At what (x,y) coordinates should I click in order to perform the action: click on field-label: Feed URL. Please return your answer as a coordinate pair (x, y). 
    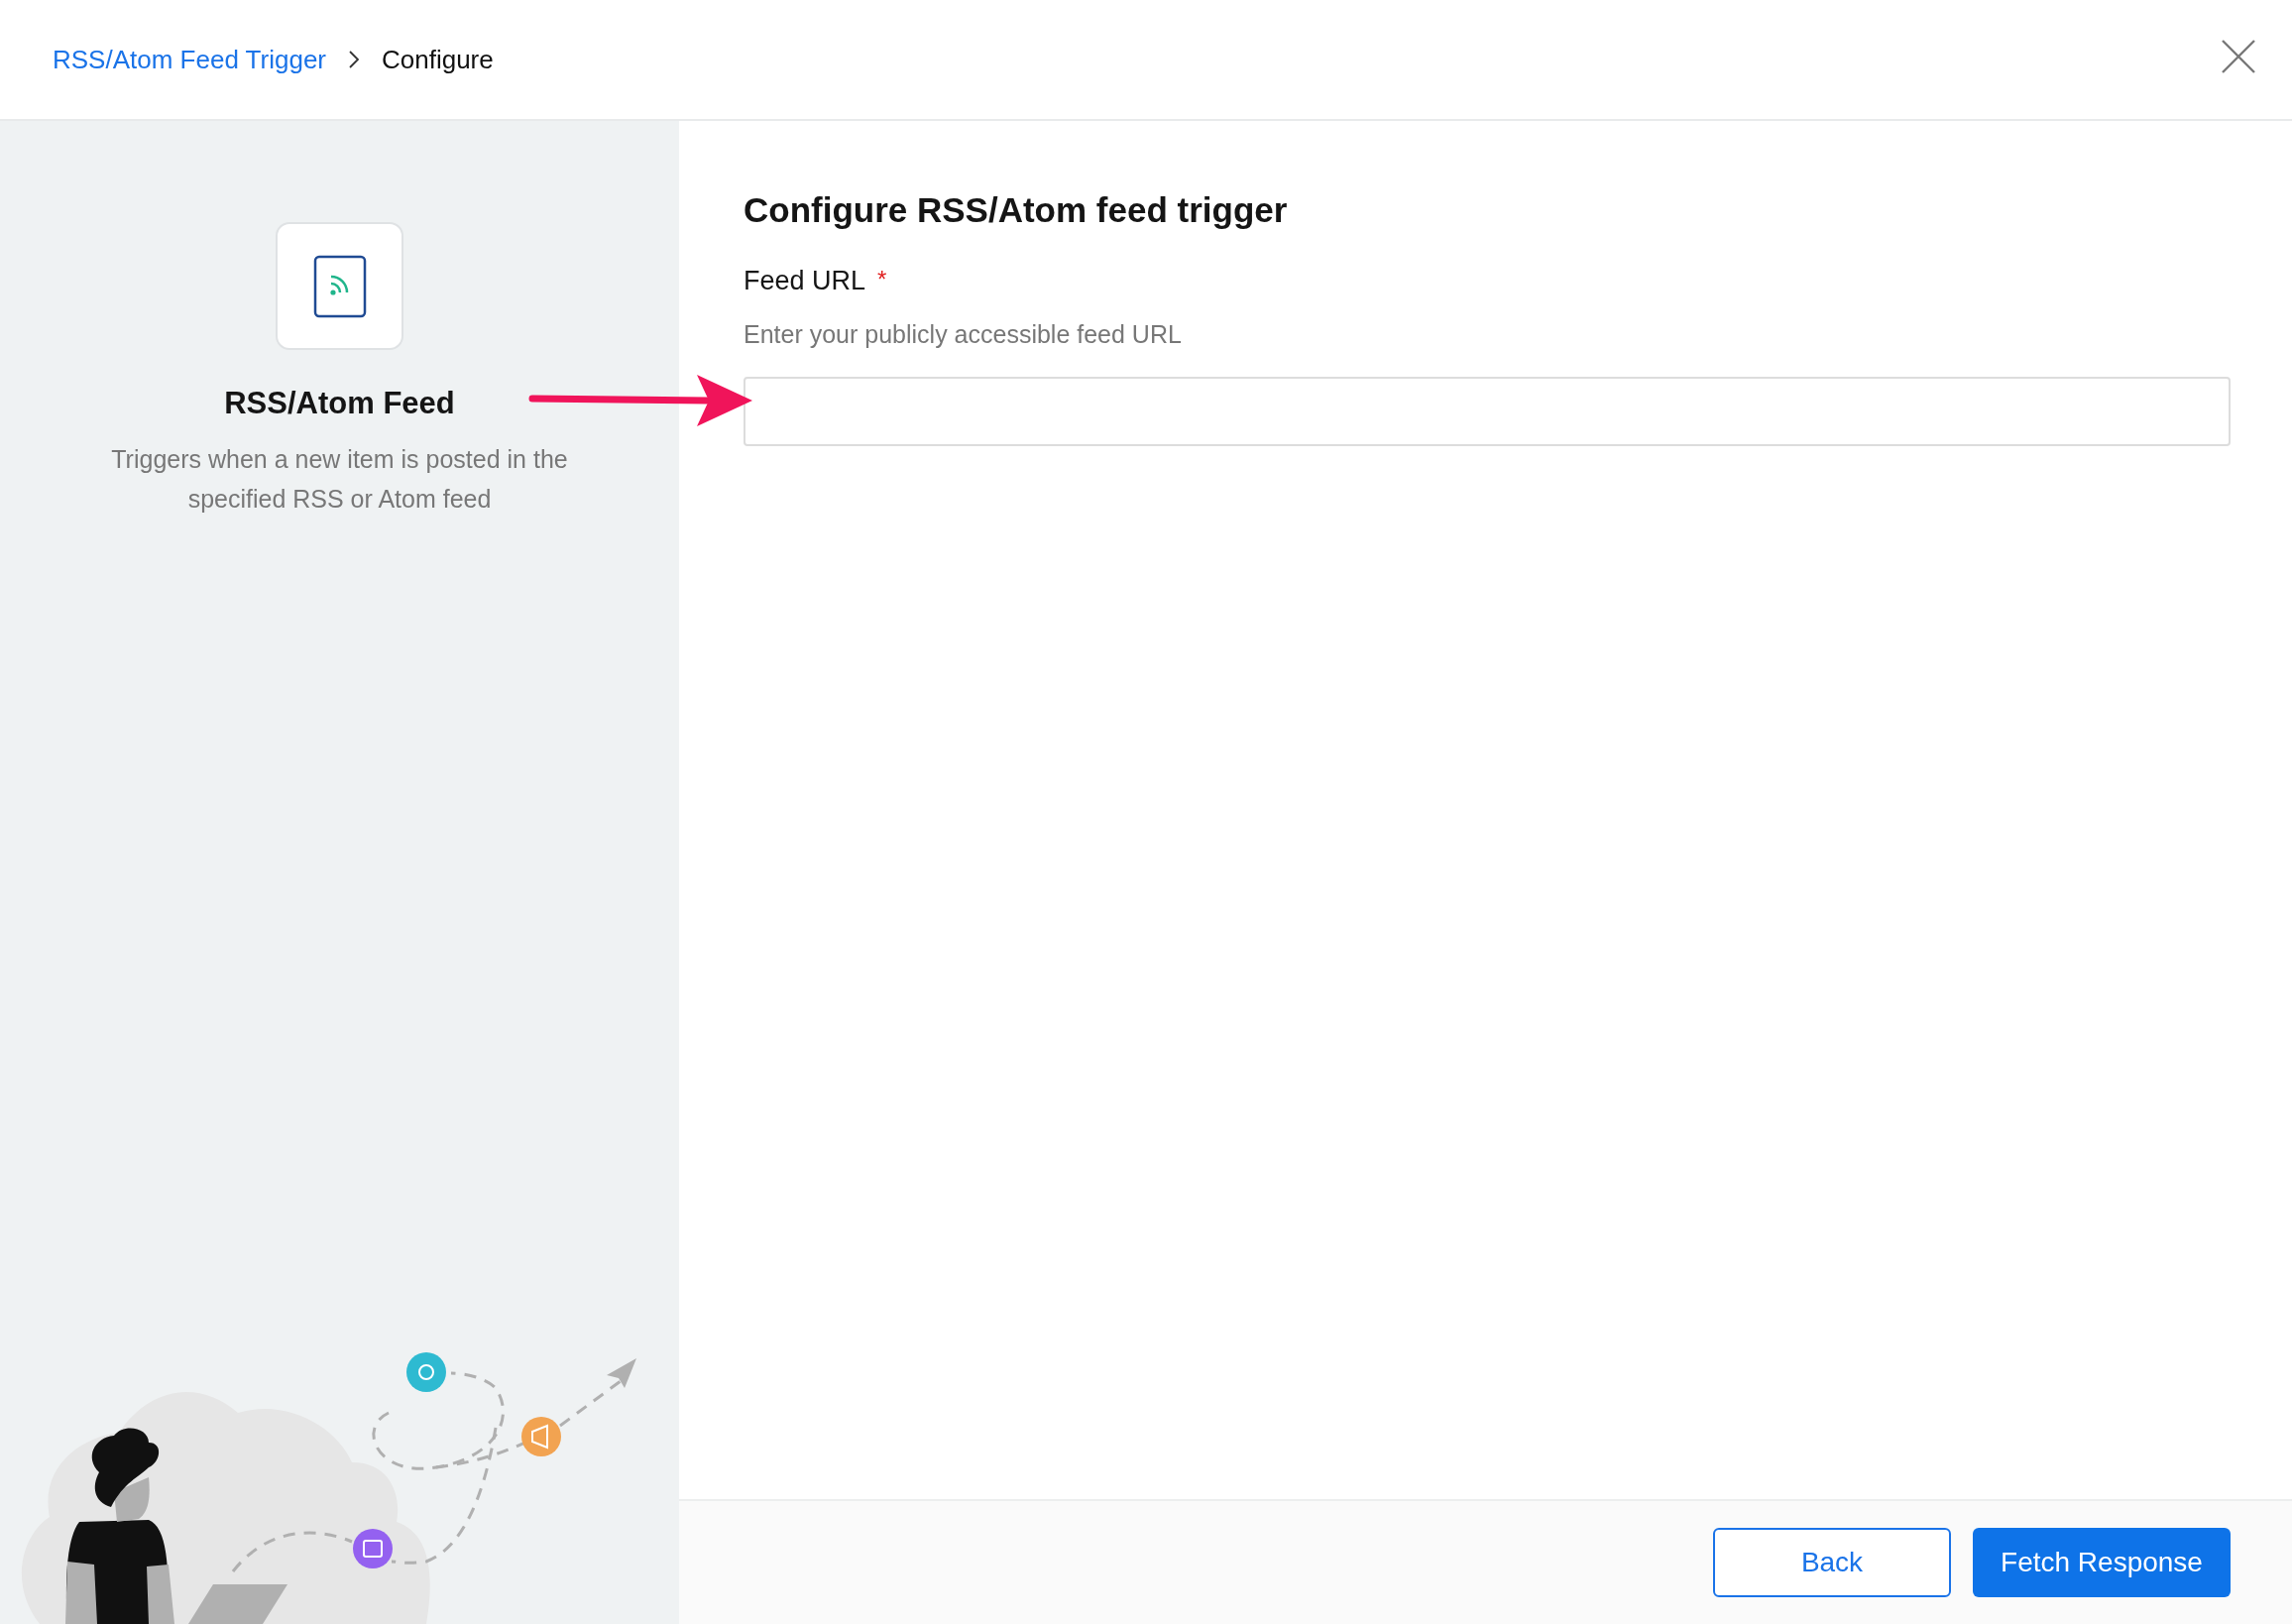
    Looking at the image, I should click on (805, 281).